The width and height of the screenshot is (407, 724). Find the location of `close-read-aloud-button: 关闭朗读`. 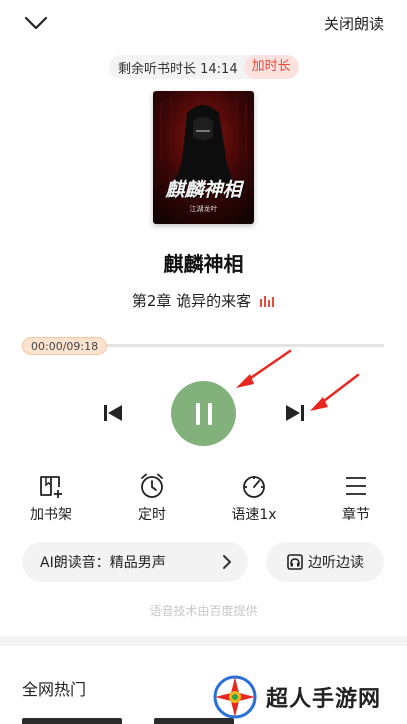

close-read-aloud-button: 关闭朗读 is located at coordinates (354, 23).